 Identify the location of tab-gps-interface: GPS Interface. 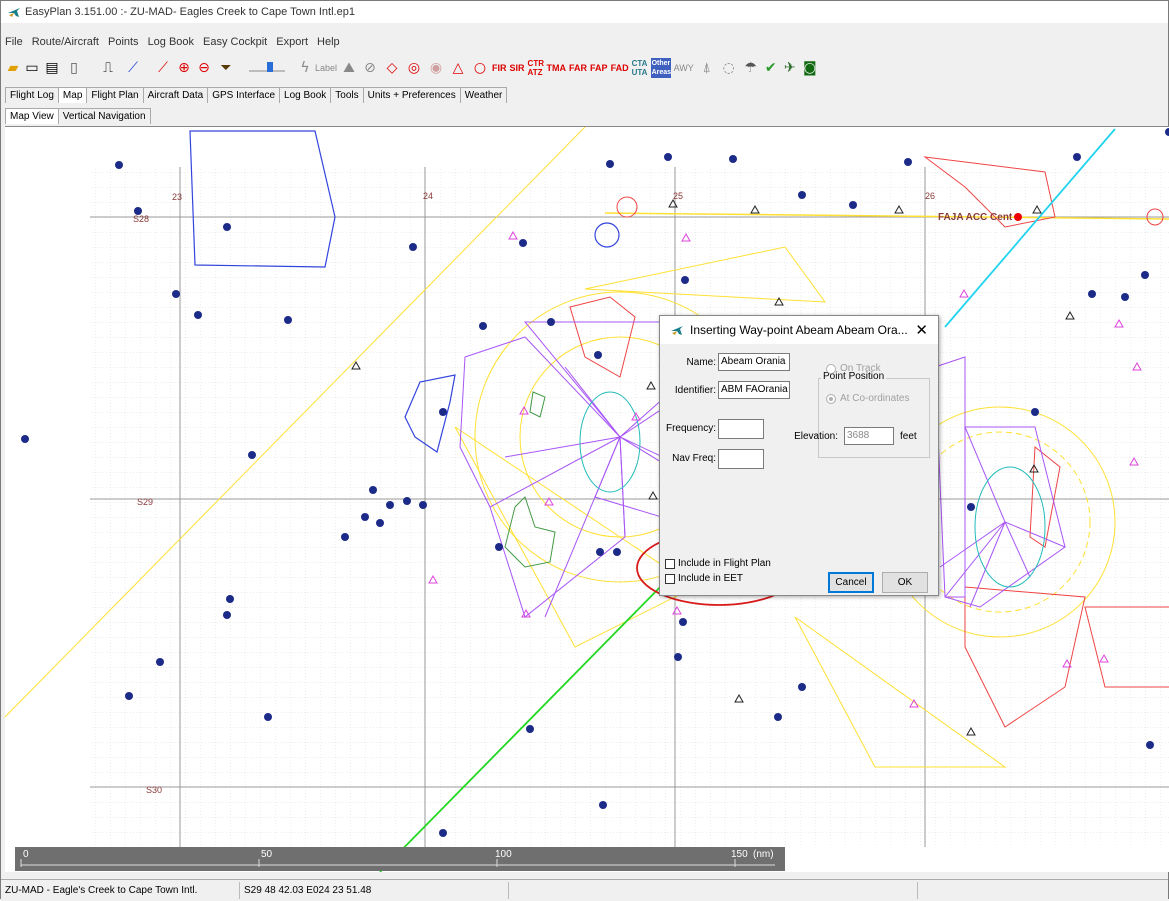
(244, 95).